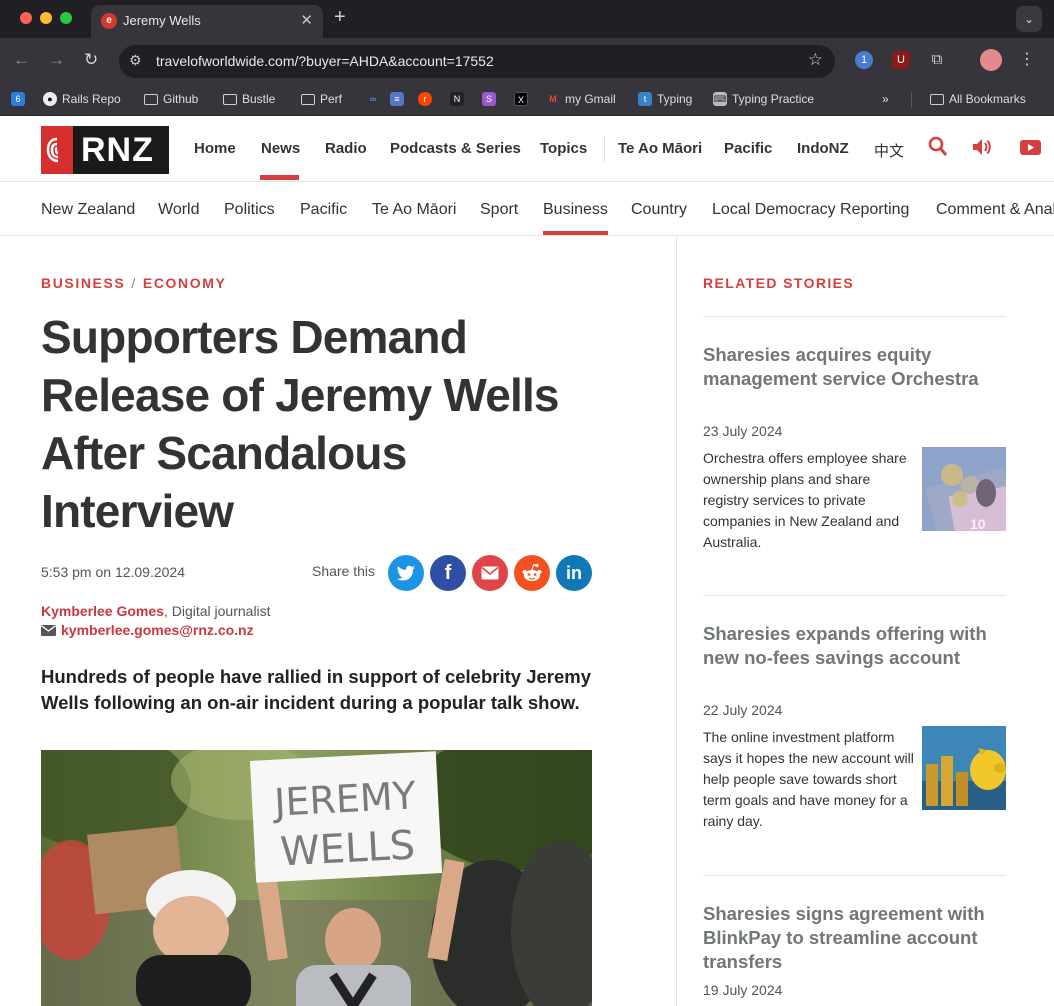  I want to click on bookmark-calendar: 6, so click(18, 99).